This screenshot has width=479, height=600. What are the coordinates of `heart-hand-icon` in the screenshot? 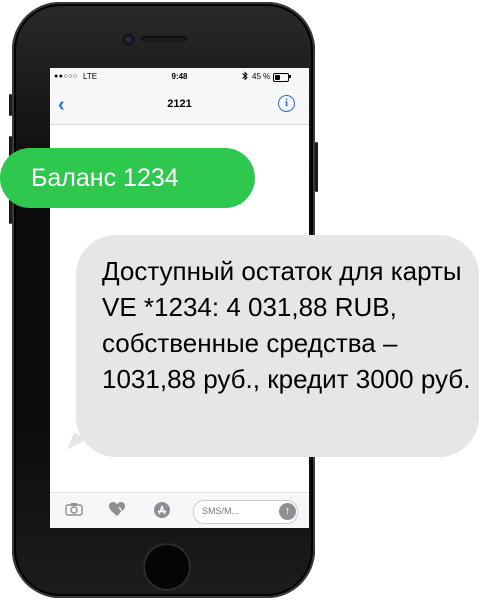 It's located at (117, 511).